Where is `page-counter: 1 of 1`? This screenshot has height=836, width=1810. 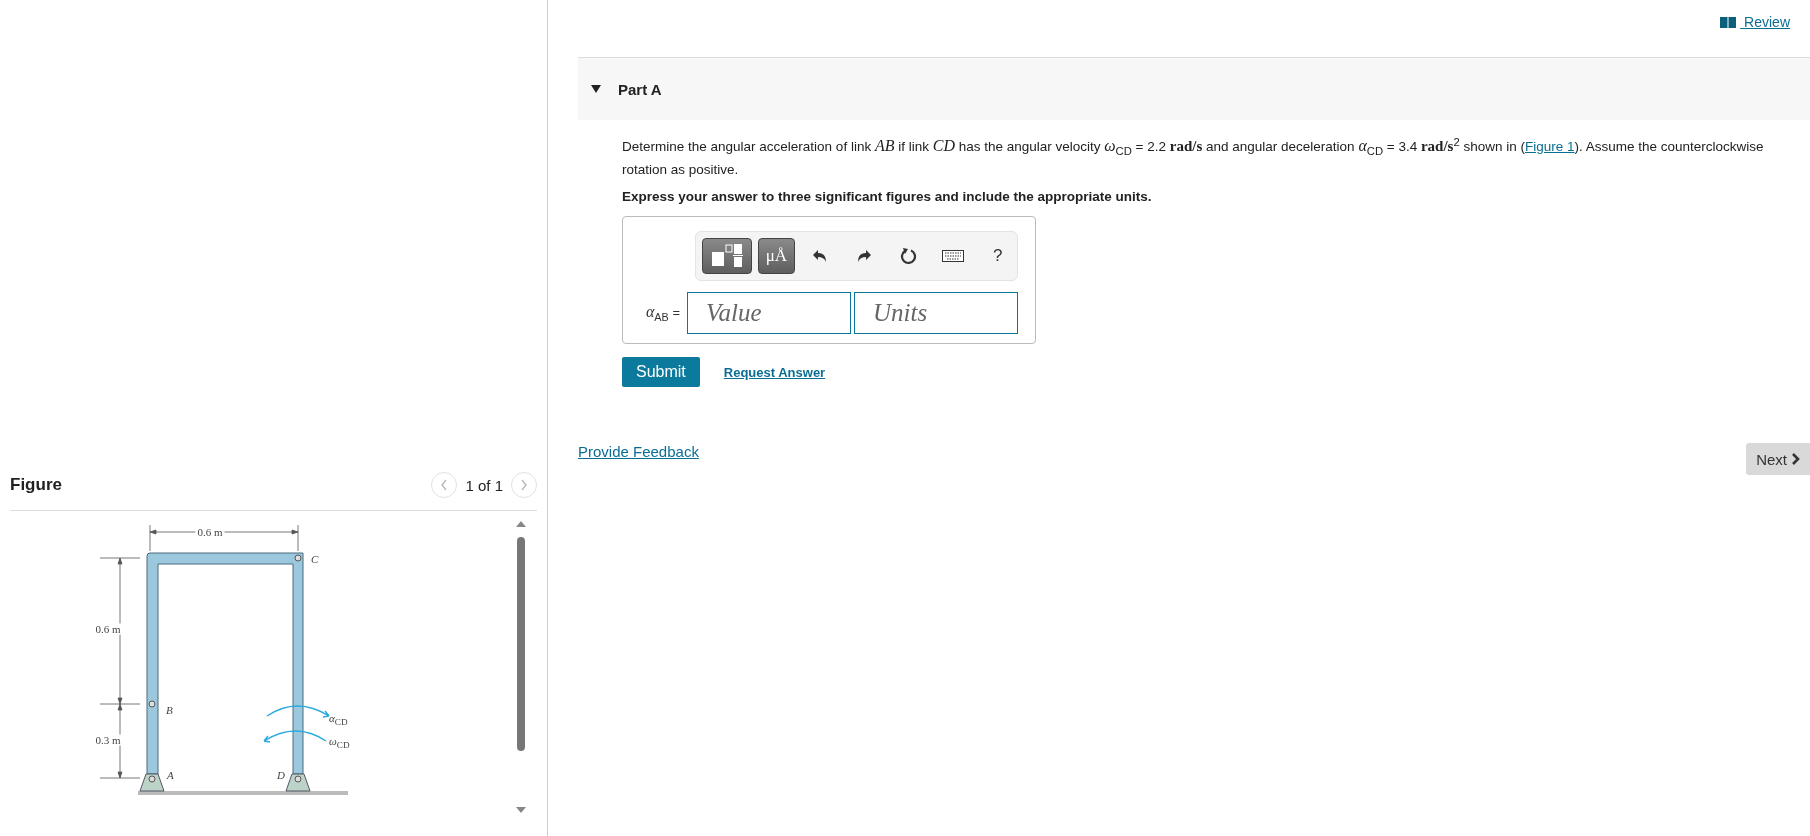
page-counter: 1 of 1 is located at coordinates (484, 485).